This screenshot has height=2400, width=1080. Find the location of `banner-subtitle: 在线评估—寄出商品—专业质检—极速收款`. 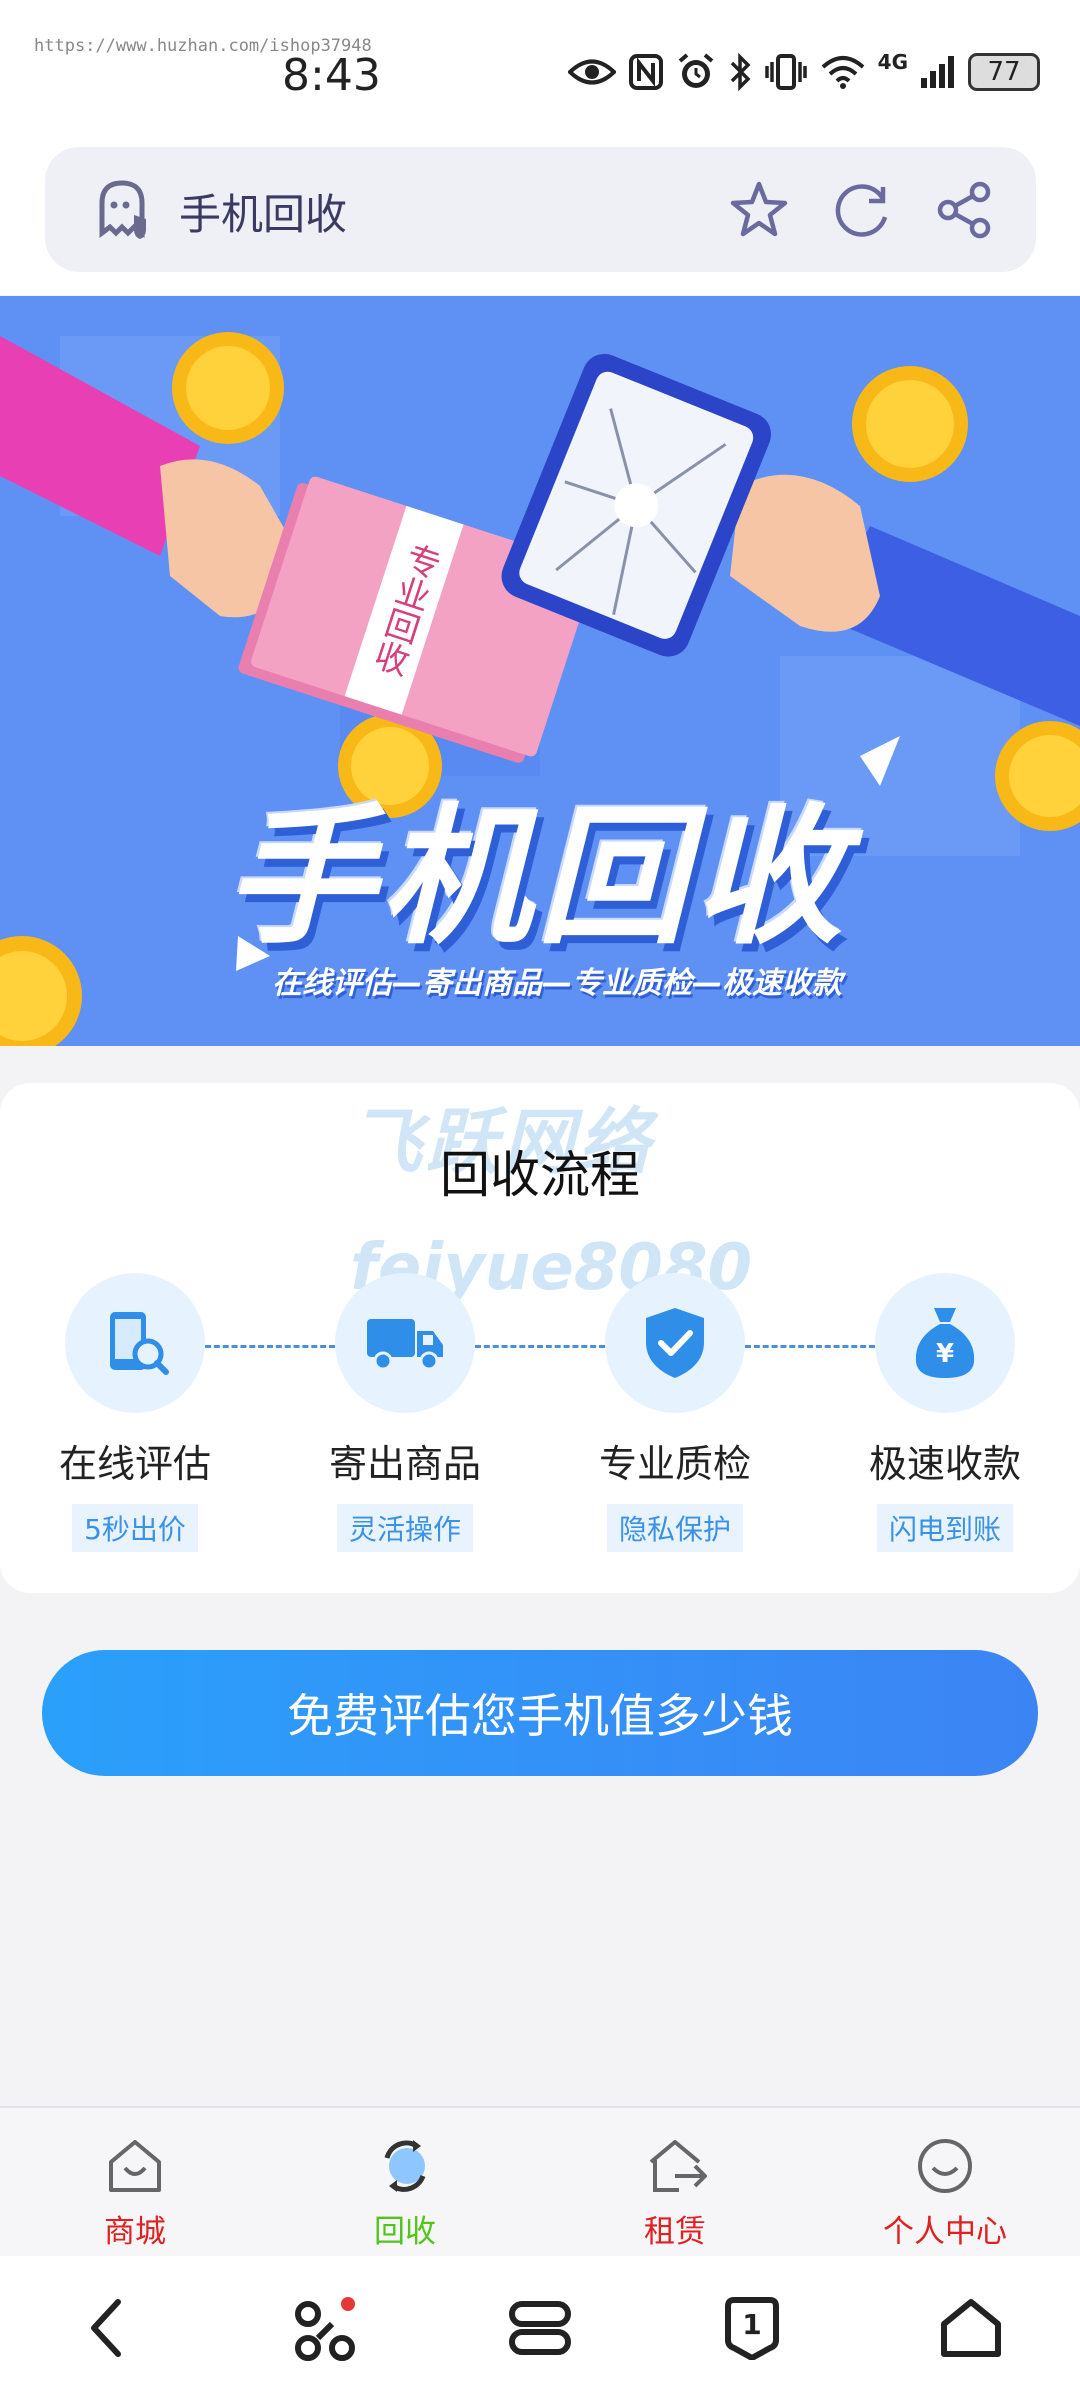

banner-subtitle: 在线评估—寄出商品—专业质检—极速收款 is located at coordinates (557, 983).